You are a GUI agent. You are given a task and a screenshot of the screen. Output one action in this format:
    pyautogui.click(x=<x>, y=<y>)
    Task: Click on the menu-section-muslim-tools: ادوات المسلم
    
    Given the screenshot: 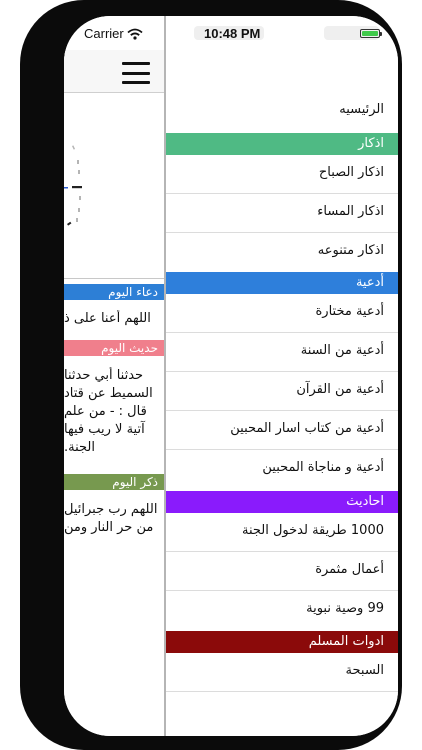 What is the action you would take?
    pyautogui.click(x=282, y=642)
    